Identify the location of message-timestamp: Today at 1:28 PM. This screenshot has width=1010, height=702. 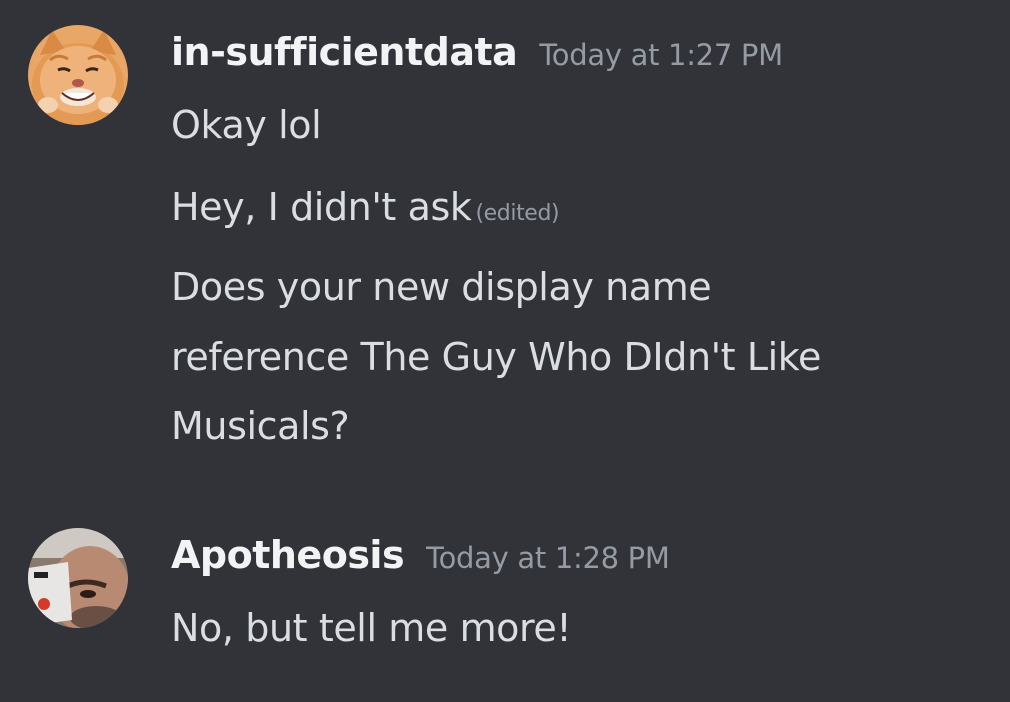
(548, 558).